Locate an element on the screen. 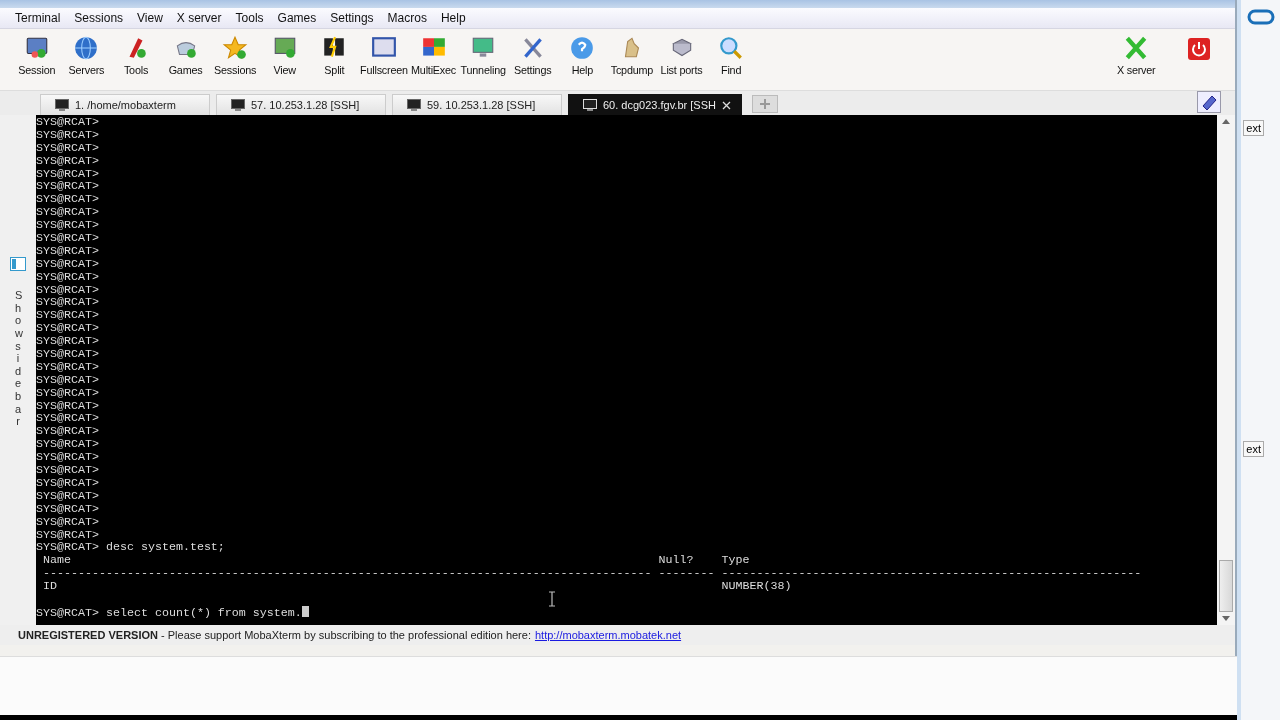  toolbar-button: MultiExec is located at coordinates (433, 55).